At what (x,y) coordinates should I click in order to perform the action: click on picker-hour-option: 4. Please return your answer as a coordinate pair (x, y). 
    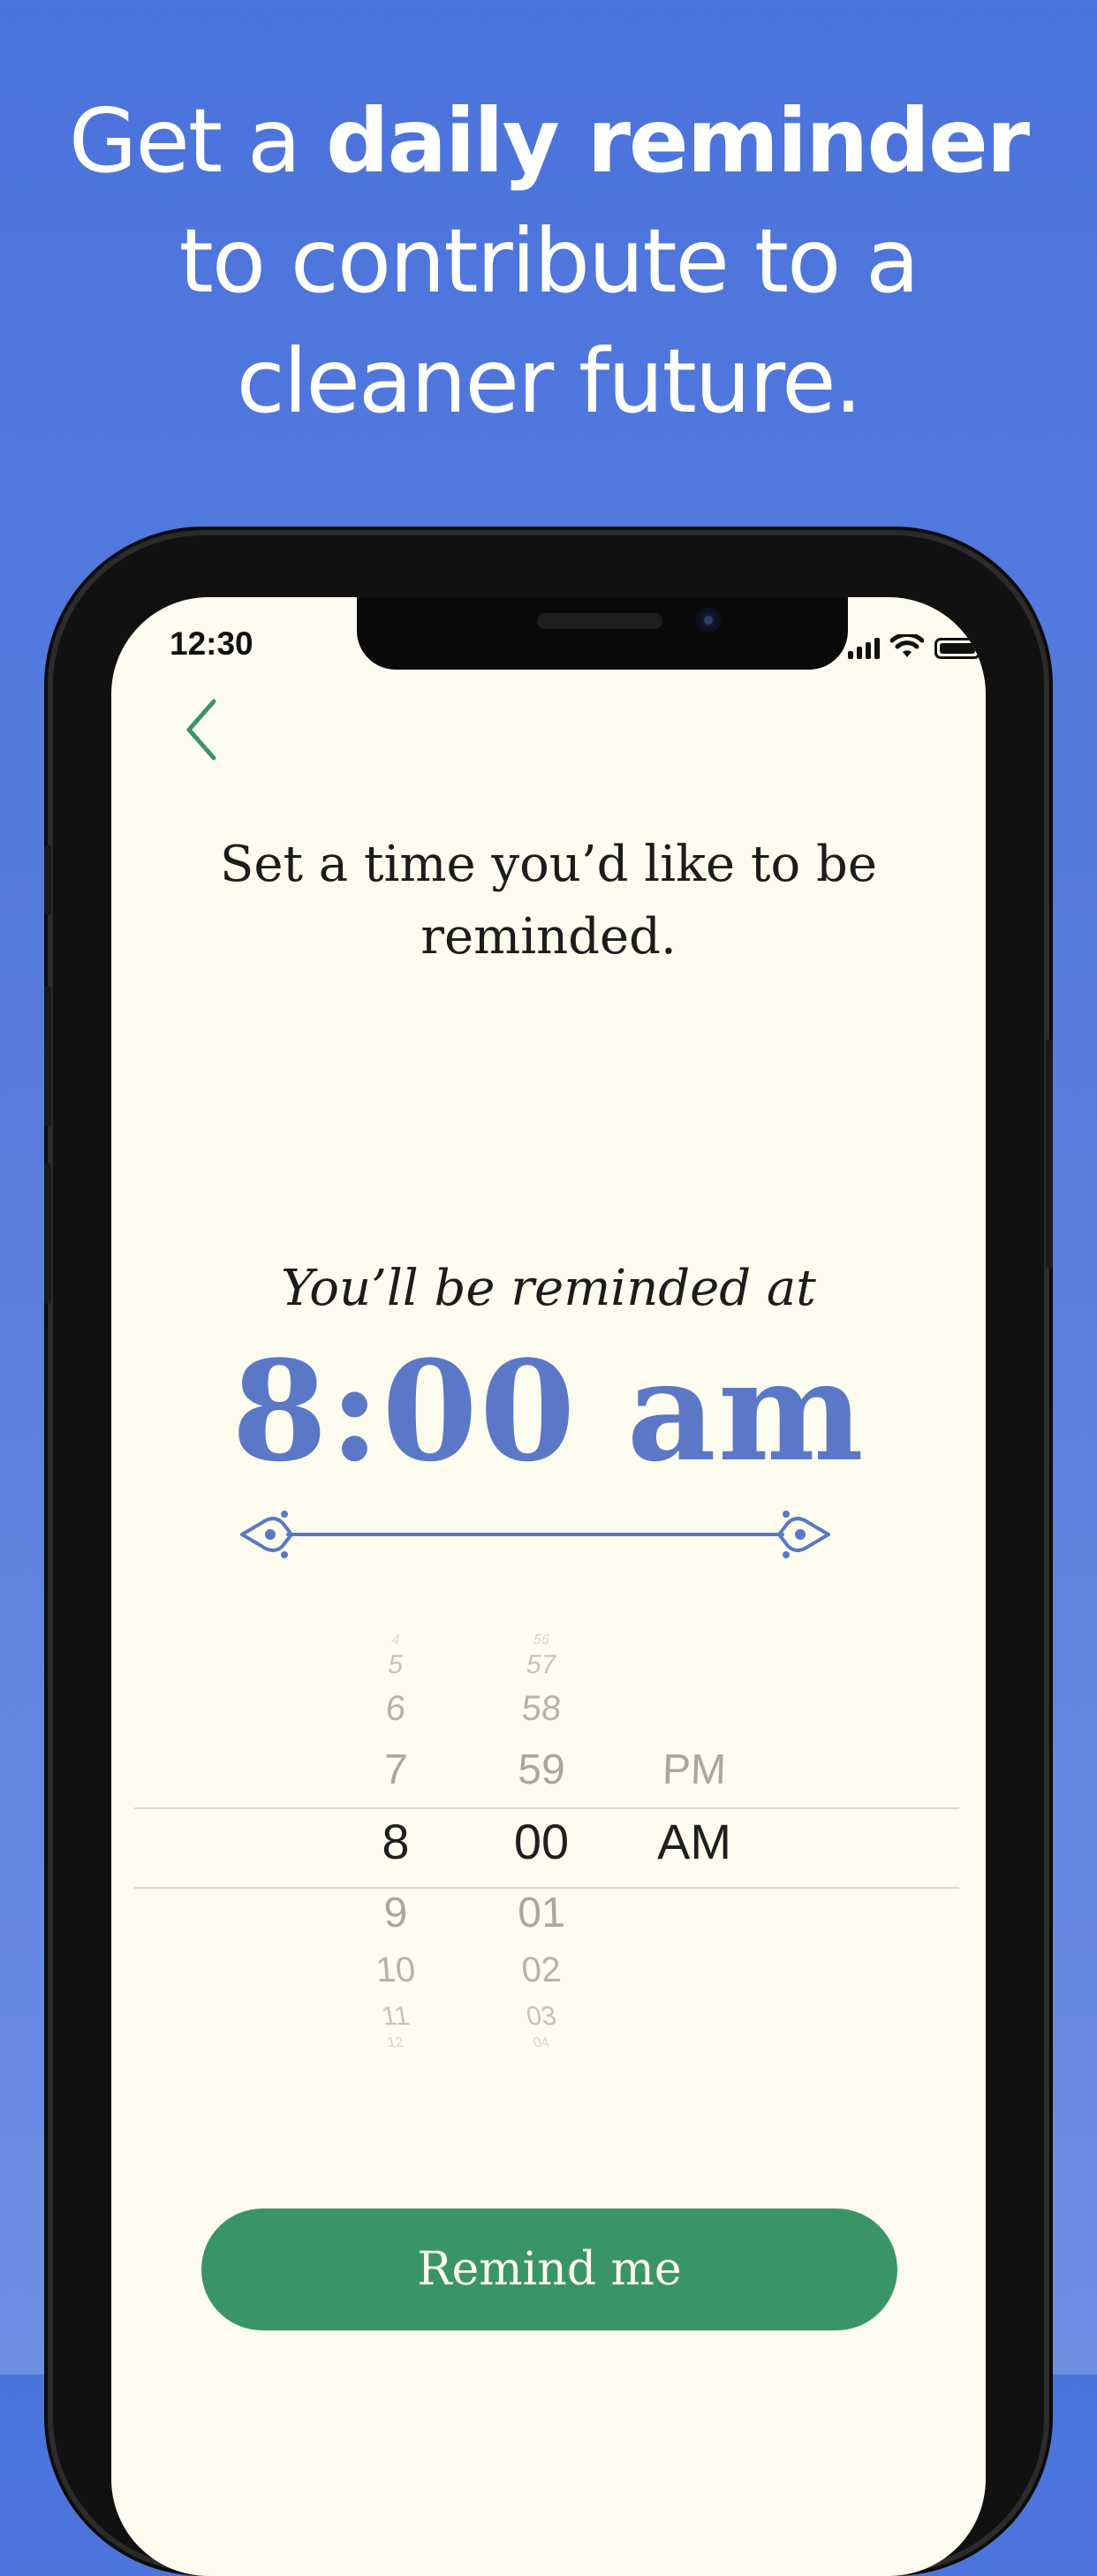
    Looking at the image, I should click on (396, 1641).